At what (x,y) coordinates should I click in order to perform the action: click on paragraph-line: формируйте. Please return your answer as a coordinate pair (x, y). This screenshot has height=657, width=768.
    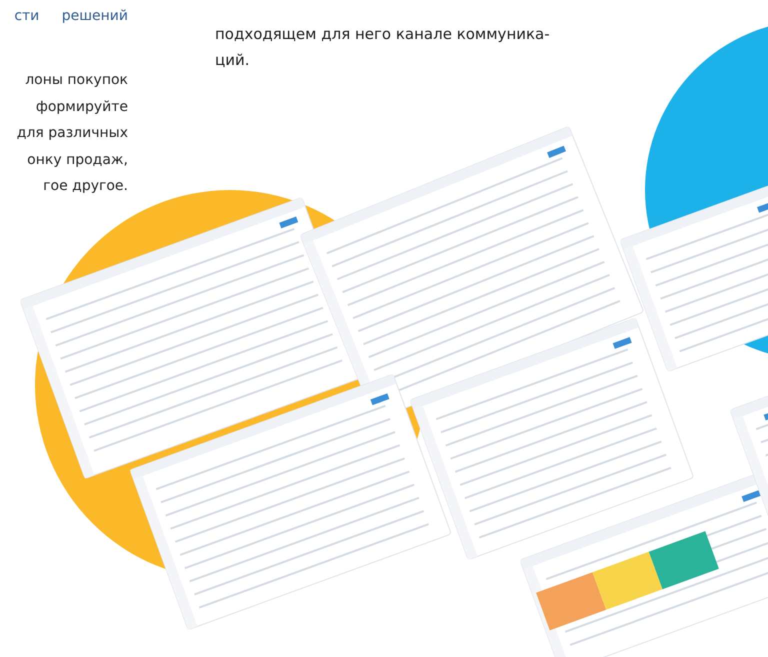
    Looking at the image, I should click on (82, 107).